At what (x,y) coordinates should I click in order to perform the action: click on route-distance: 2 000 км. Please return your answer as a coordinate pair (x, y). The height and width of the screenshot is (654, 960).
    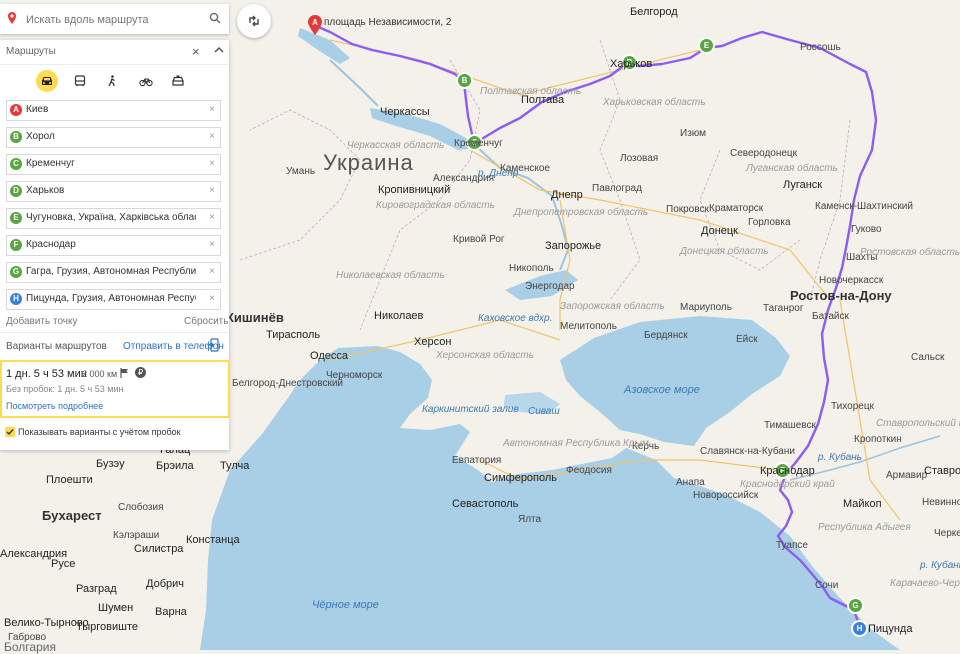
    Looking at the image, I should click on (100, 374).